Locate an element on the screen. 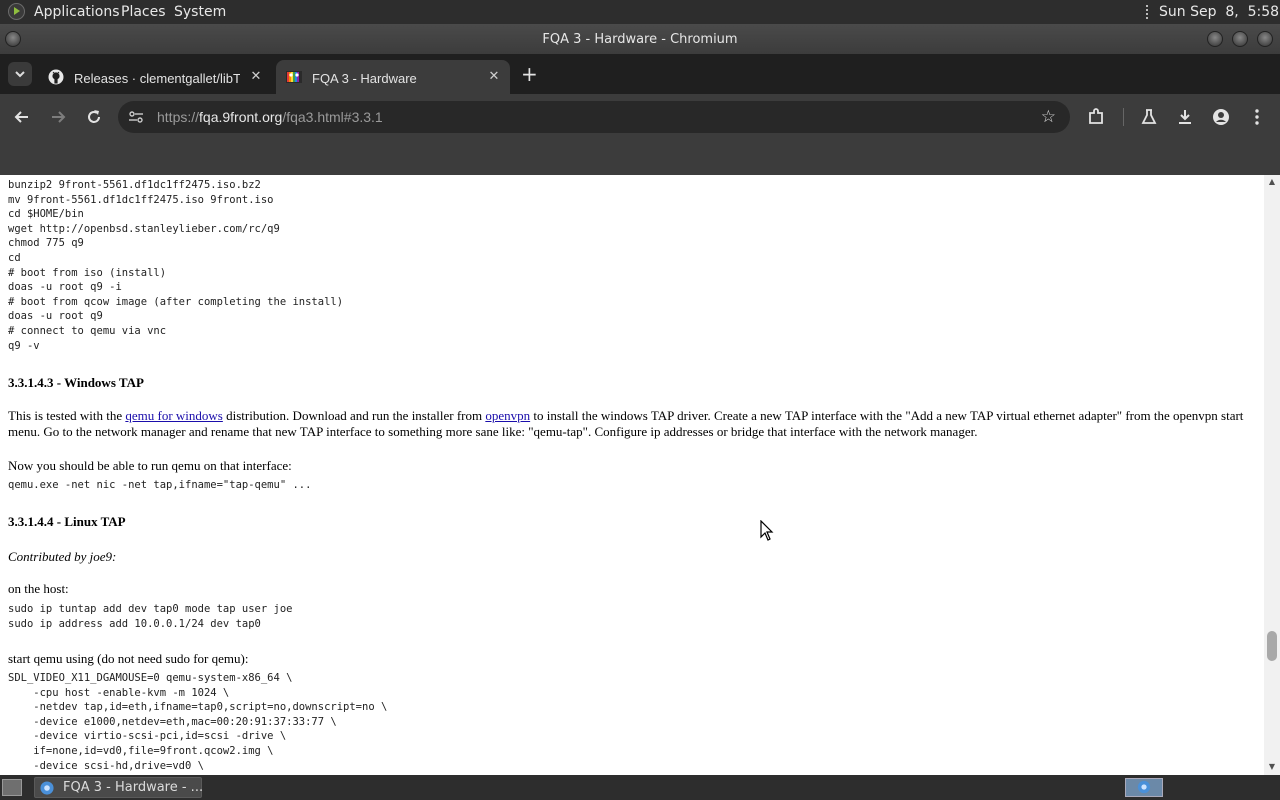 The height and width of the screenshot is (800, 1280). forward-button is located at coordinates (58, 117).